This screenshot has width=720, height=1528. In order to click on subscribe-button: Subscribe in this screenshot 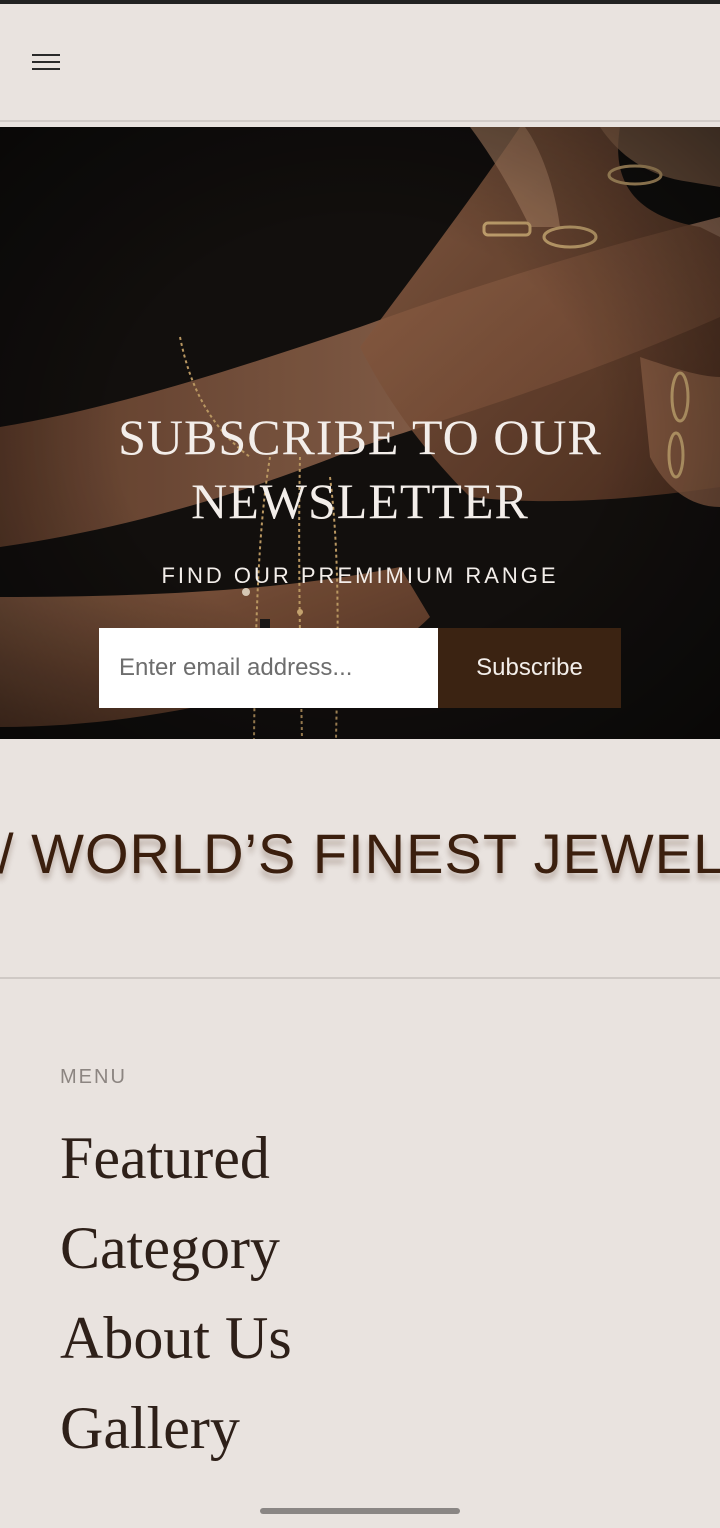, I will do `click(529, 668)`.